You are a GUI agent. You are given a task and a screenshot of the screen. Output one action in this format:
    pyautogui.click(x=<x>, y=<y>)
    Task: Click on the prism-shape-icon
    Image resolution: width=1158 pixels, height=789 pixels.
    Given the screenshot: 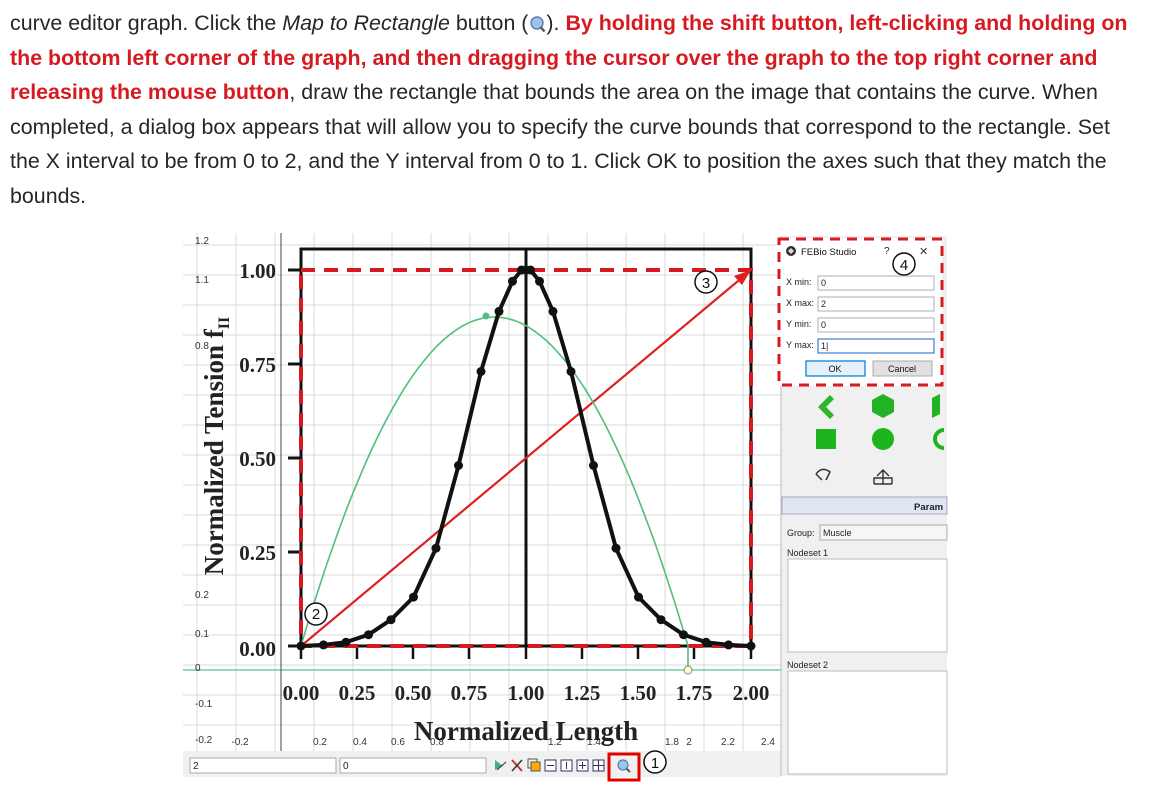 What is the action you would take?
    pyautogui.click(x=936, y=406)
    